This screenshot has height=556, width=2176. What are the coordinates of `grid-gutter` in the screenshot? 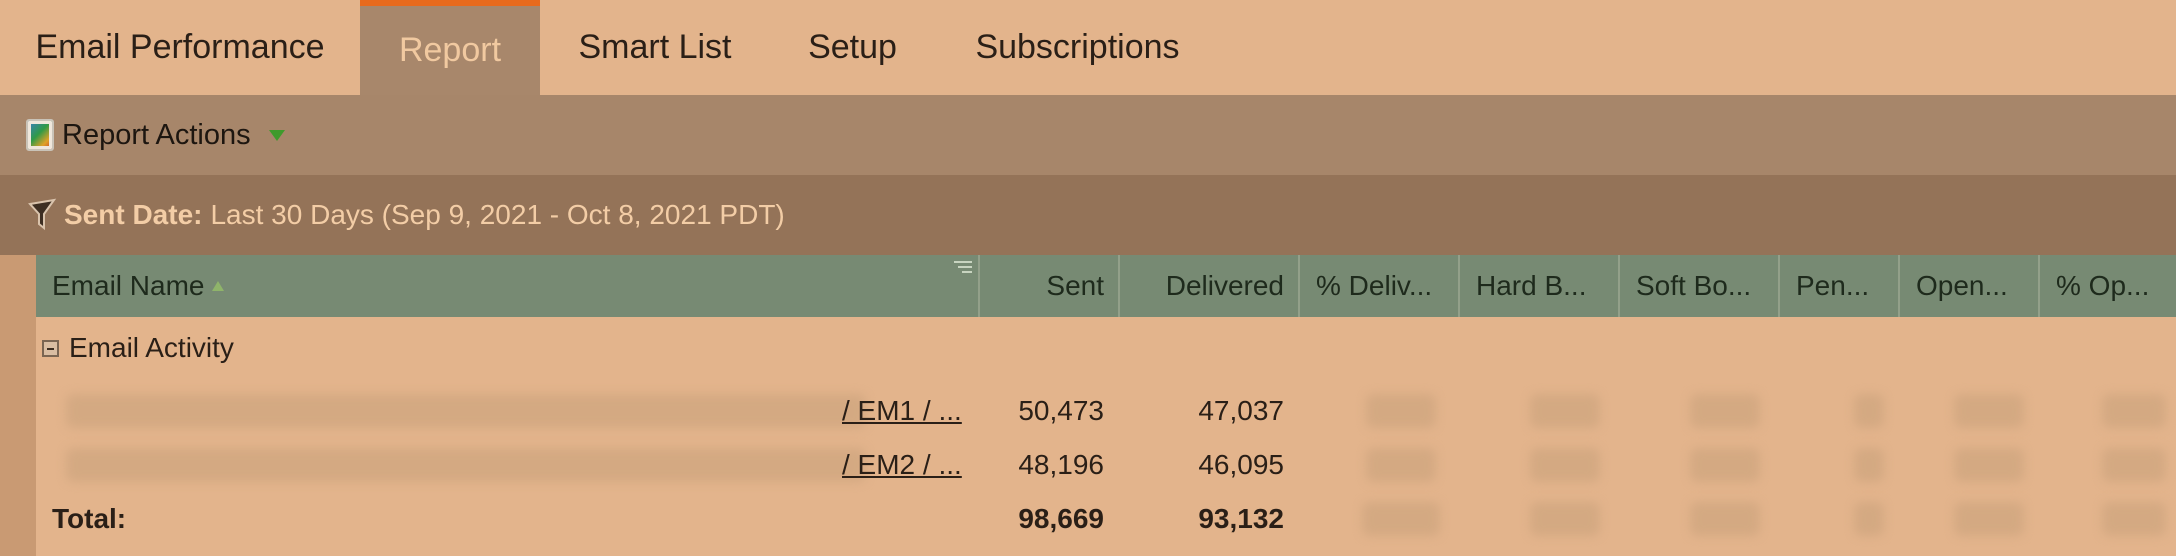 It's located at (18, 405).